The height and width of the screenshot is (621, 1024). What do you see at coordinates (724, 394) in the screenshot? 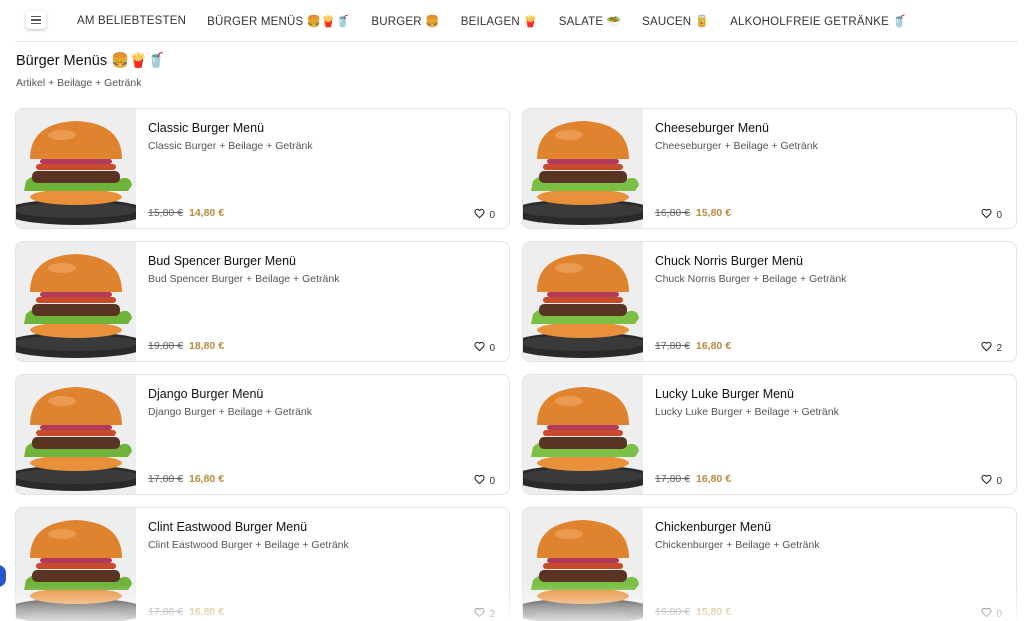
I see `product-name: Lucky Luke Burger Menü` at bounding box center [724, 394].